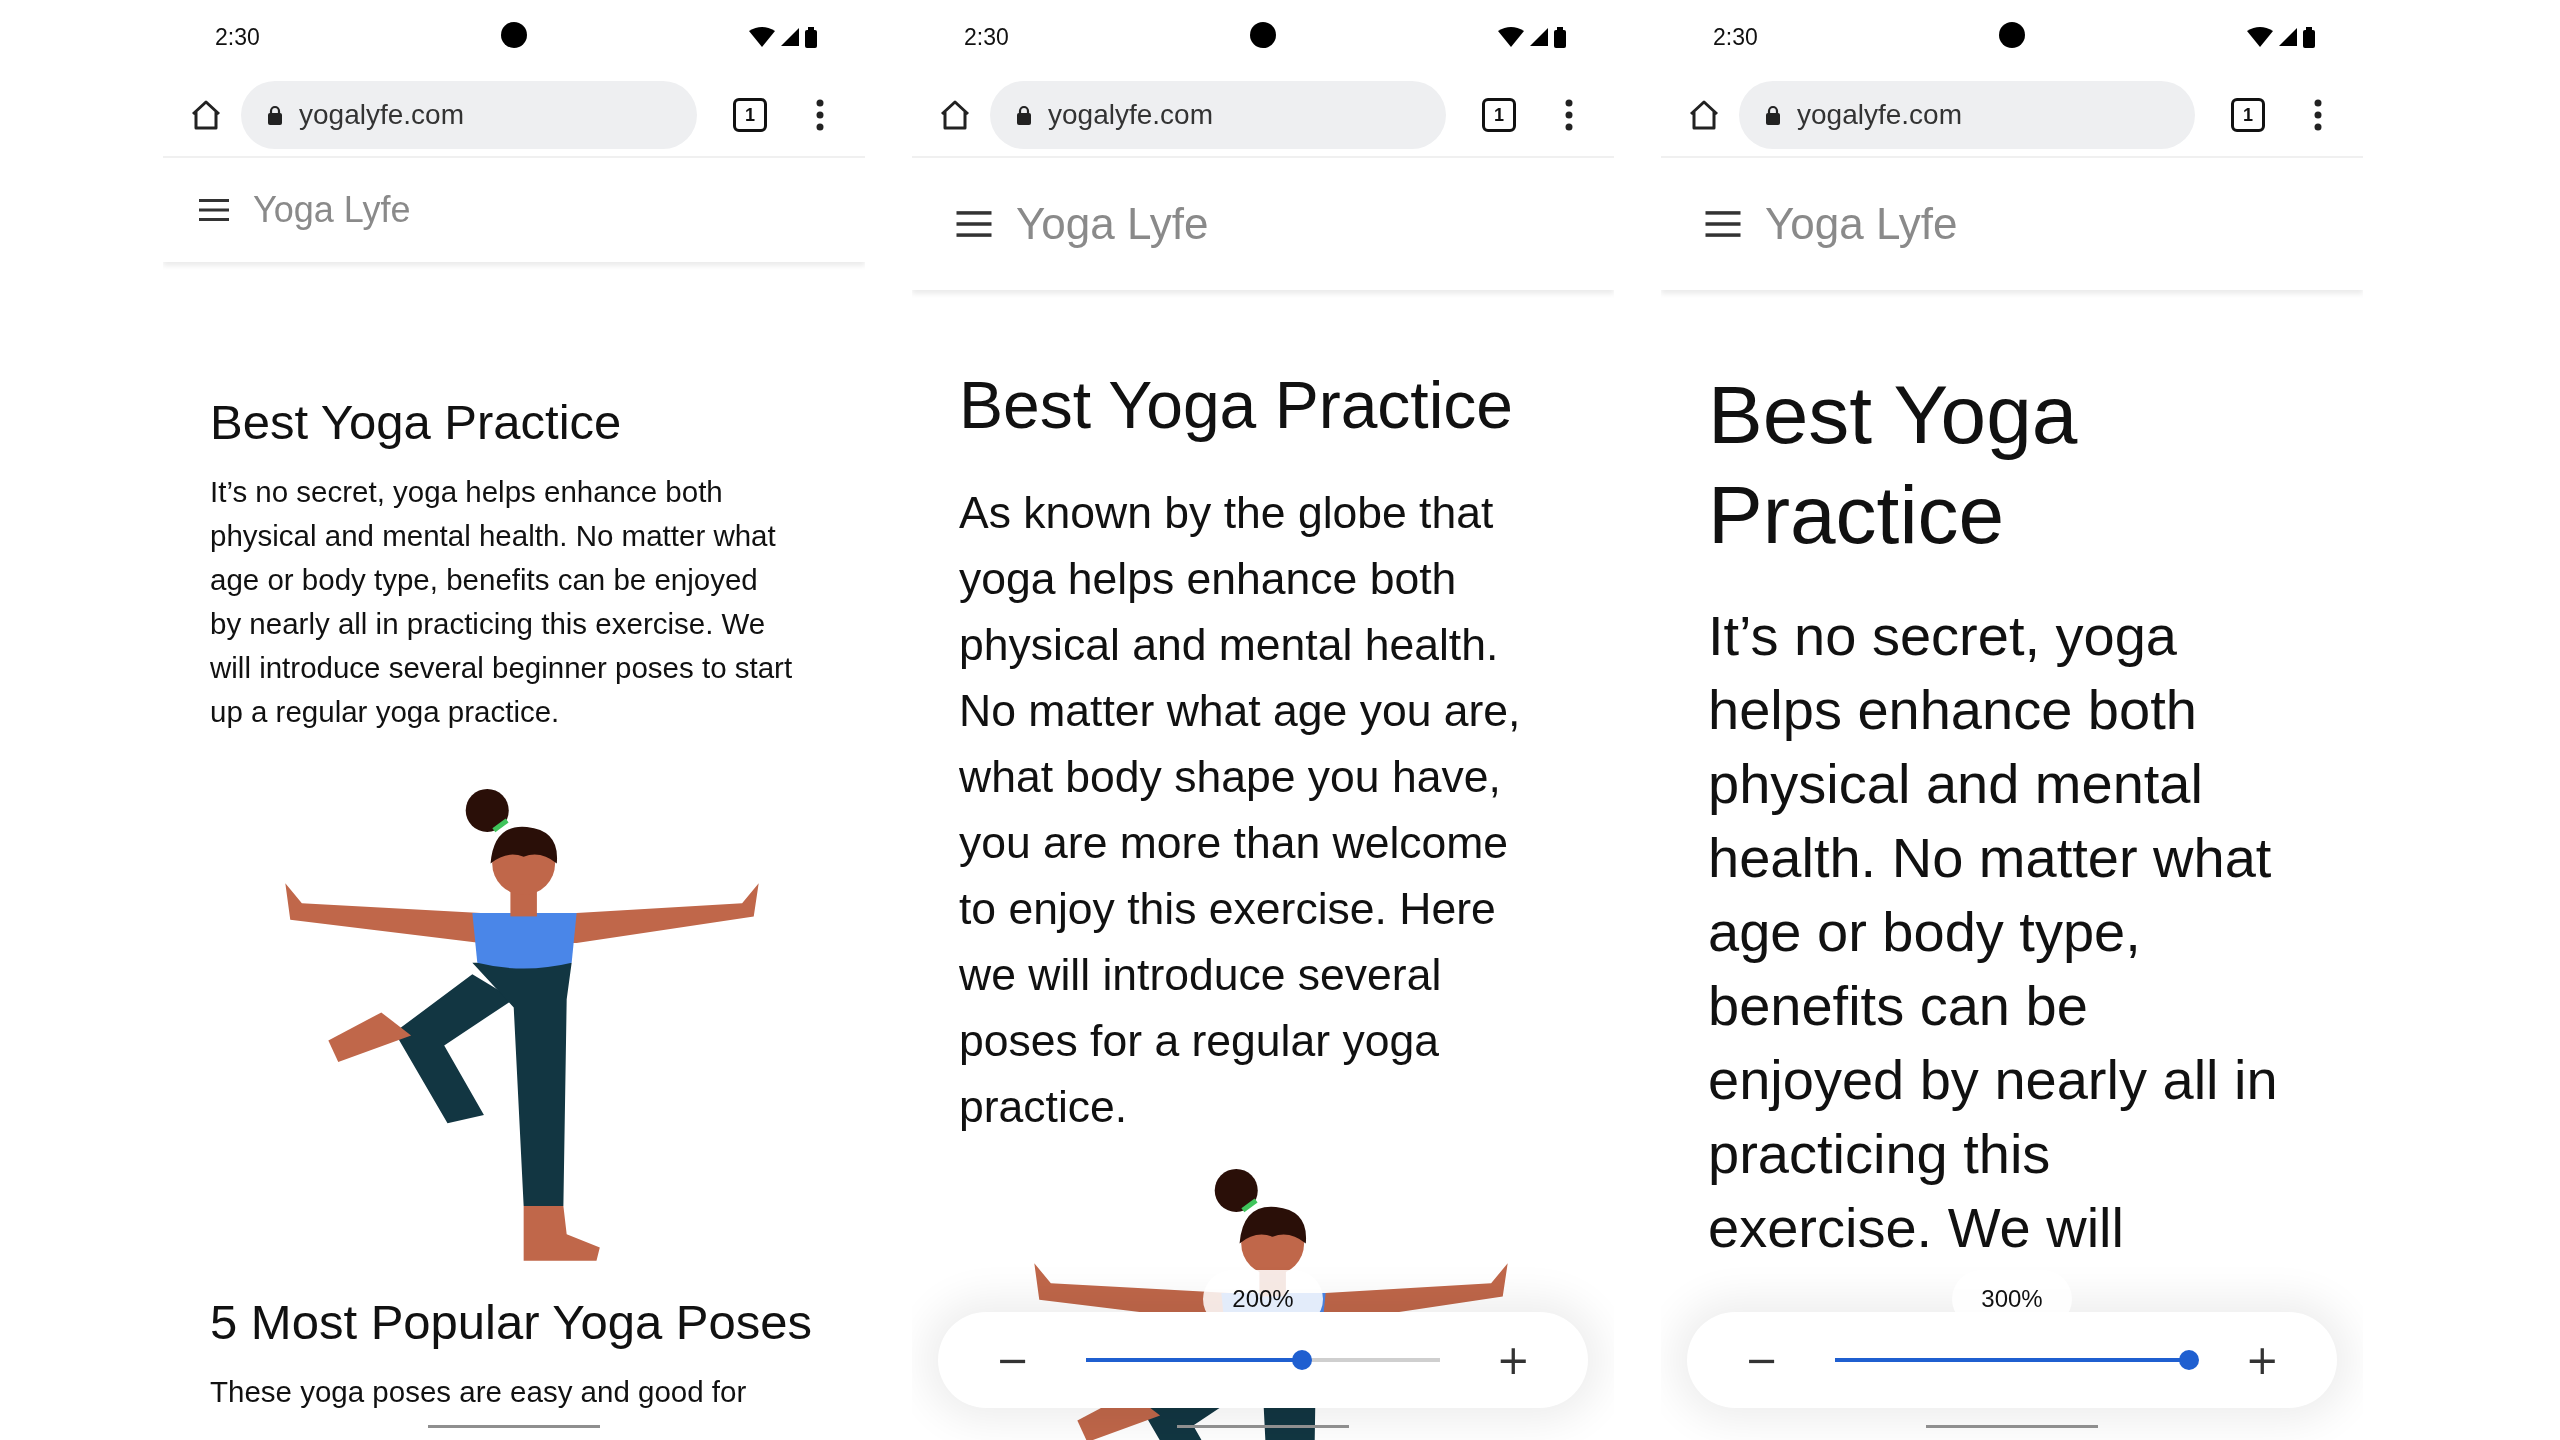 The image size is (2560, 1440). Describe the element at coordinates (502, 602) in the screenshot. I see `article-text: It’s no secret, yoga helps enhance both physical and mental health. No matter what age or body type, benefits can be enjoyed by nearly all in practicing this exercise. We will introduce several beginner poses to start up a regular yoga practice.` at that location.